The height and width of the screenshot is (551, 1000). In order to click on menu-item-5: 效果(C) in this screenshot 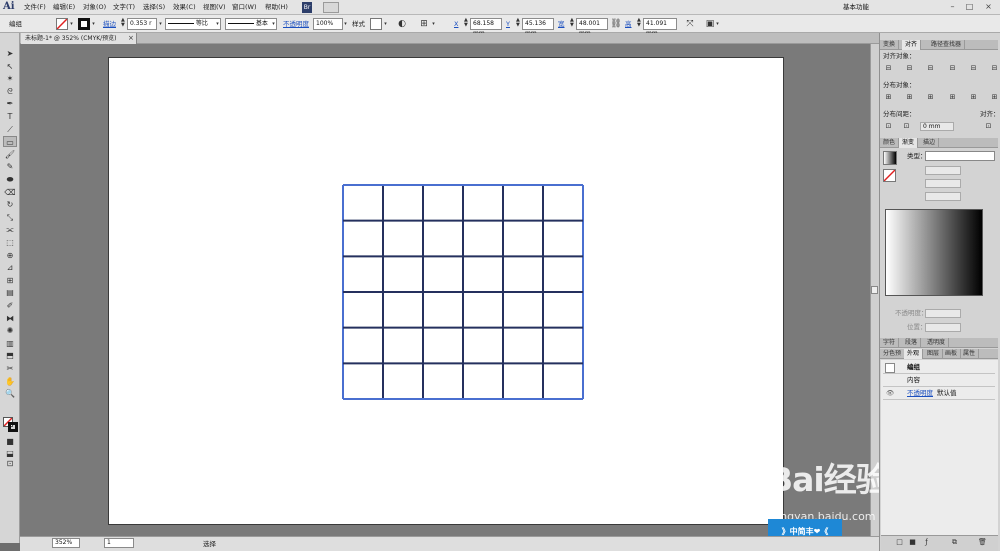, I will do `click(184, 7)`.